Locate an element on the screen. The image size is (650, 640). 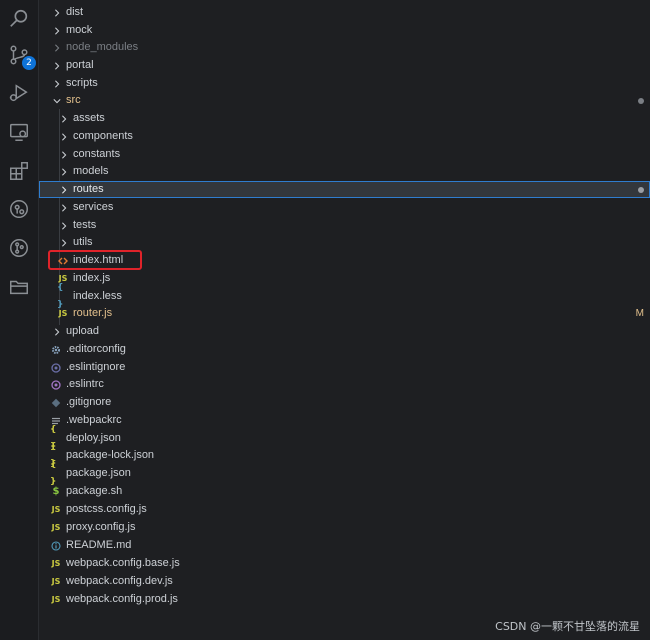
tree-item-proxy-config-js: JS proxy.config.js is located at coordinates (344, 527).